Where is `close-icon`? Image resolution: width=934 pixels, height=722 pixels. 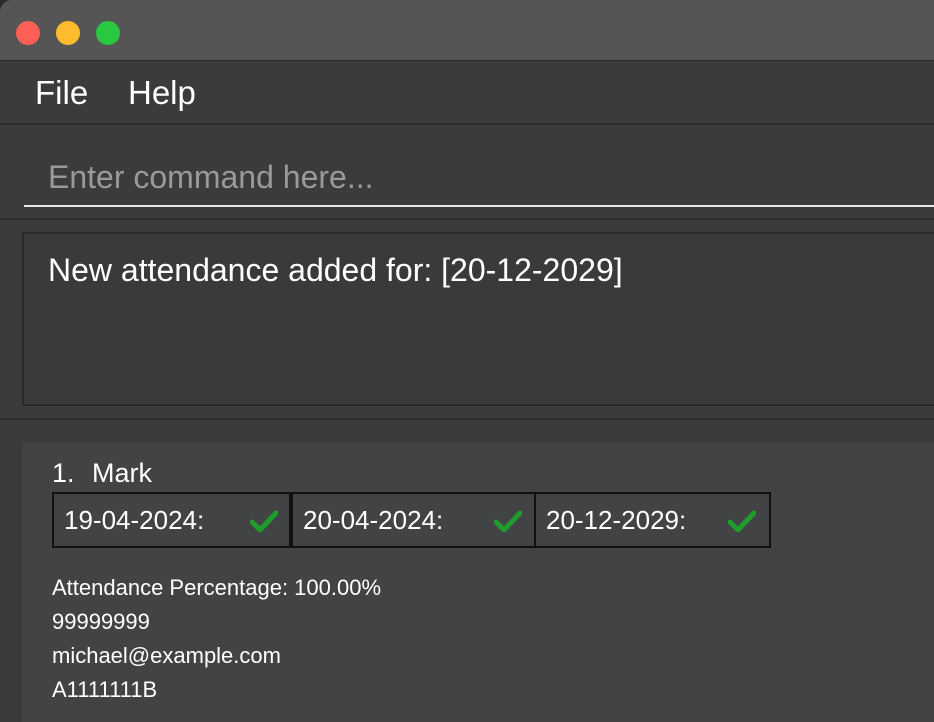
close-icon is located at coordinates (28, 33).